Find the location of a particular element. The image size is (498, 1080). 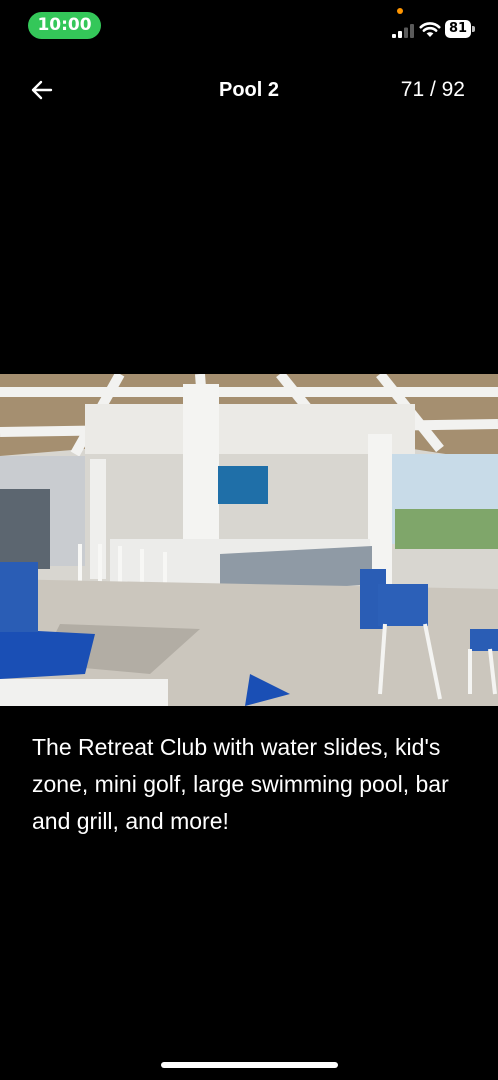

wifi-icon is located at coordinates (430, 29).